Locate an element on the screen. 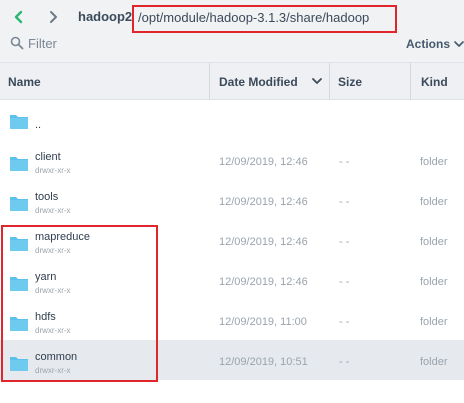 The height and width of the screenshot is (403, 464). column-size: Size is located at coordinates (350, 81).